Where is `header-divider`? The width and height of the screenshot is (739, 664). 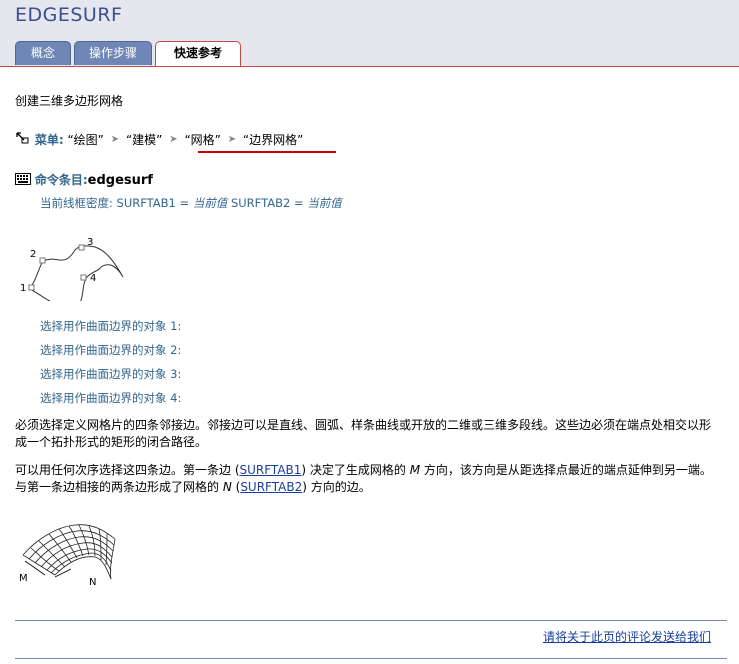
header-divider is located at coordinates (369, 66).